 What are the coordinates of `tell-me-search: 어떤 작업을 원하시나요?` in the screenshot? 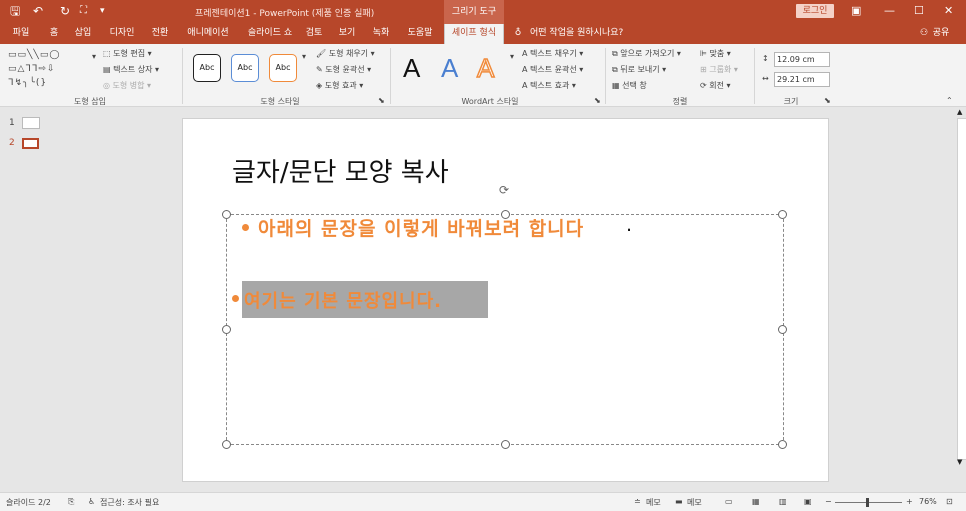 It's located at (580, 34).